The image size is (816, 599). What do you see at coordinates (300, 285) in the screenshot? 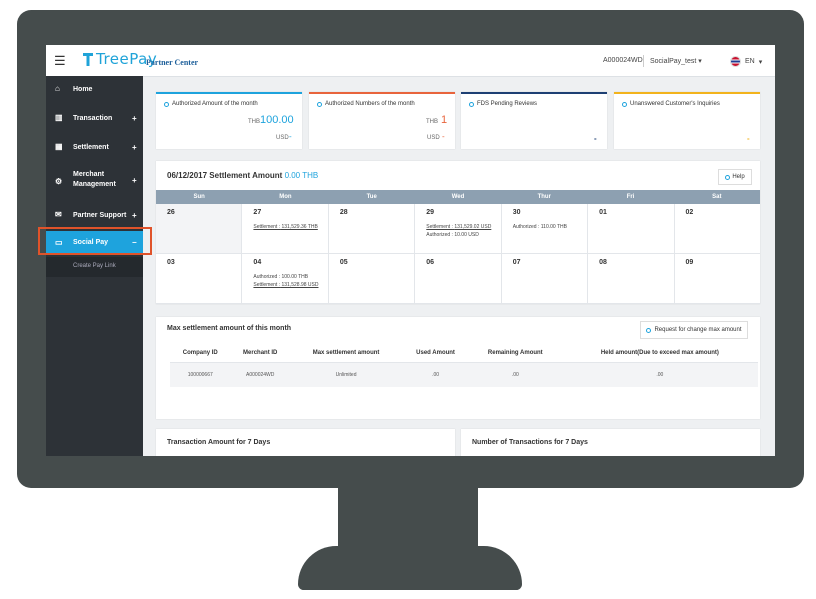
I see `entry-value: 131,528.98 USD` at bounding box center [300, 285].